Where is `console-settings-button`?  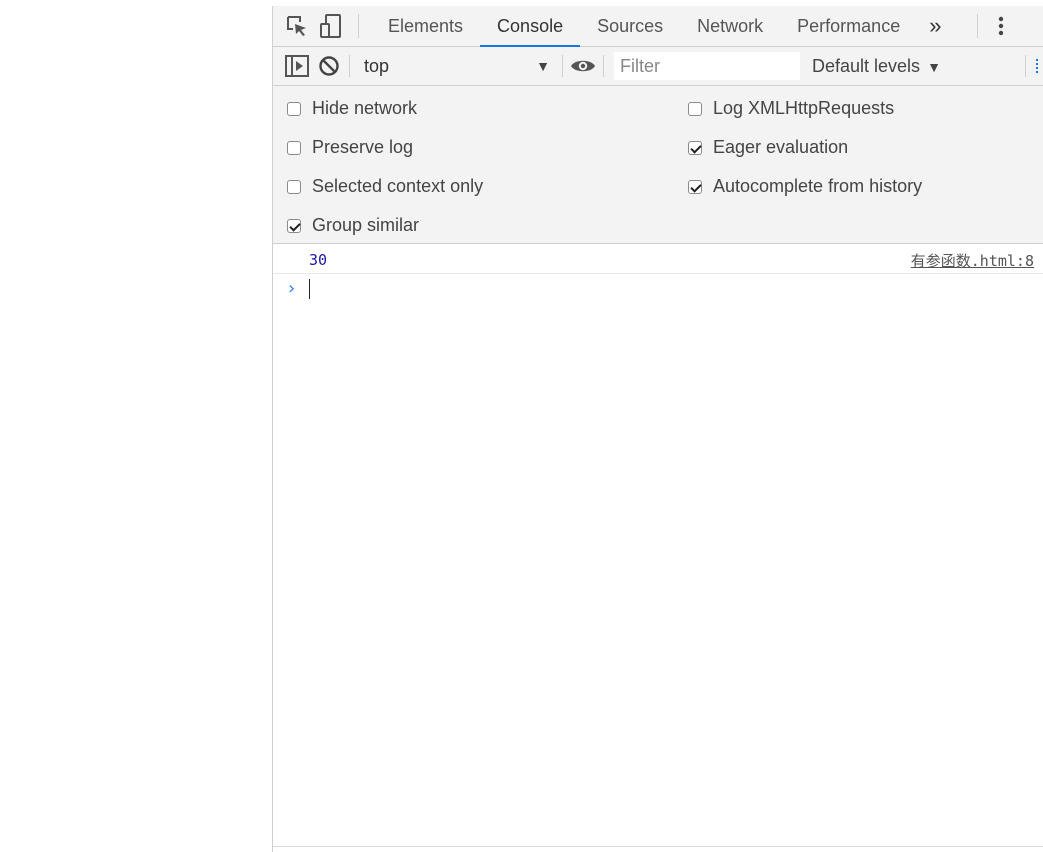
console-settings-button is located at coordinates (1031, 66).